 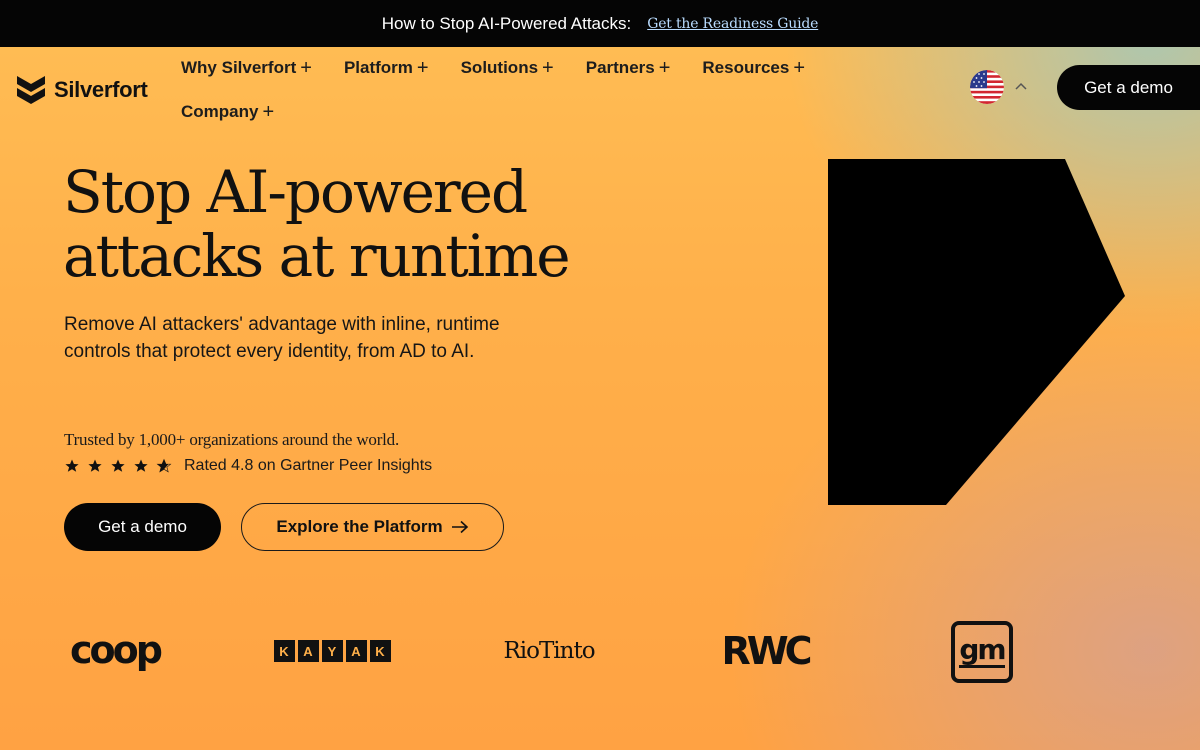 I want to click on brand-logo: Silverfort, so click(x=82, y=90).